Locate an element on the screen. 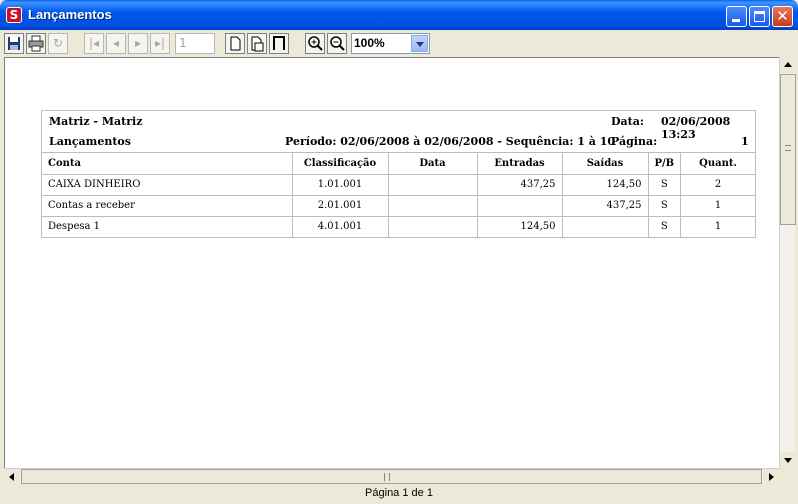 This screenshot has height=504, width=798. first-page-button: |◂ is located at coordinates (94, 43).